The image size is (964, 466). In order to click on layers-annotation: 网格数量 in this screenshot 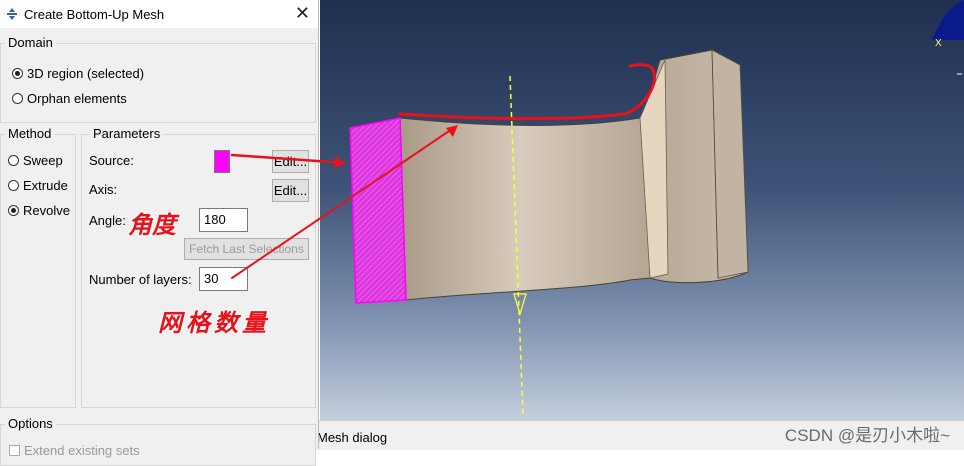, I will do `click(214, 322)`.